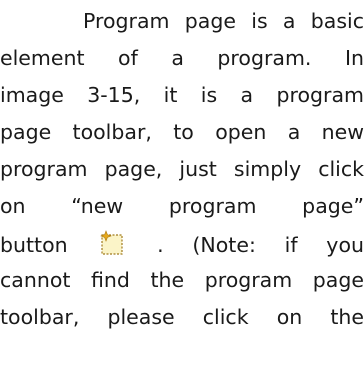 This screenshot has height=365, width=364. I want to click on text-line: cannot find the program page, so click(182, 280).